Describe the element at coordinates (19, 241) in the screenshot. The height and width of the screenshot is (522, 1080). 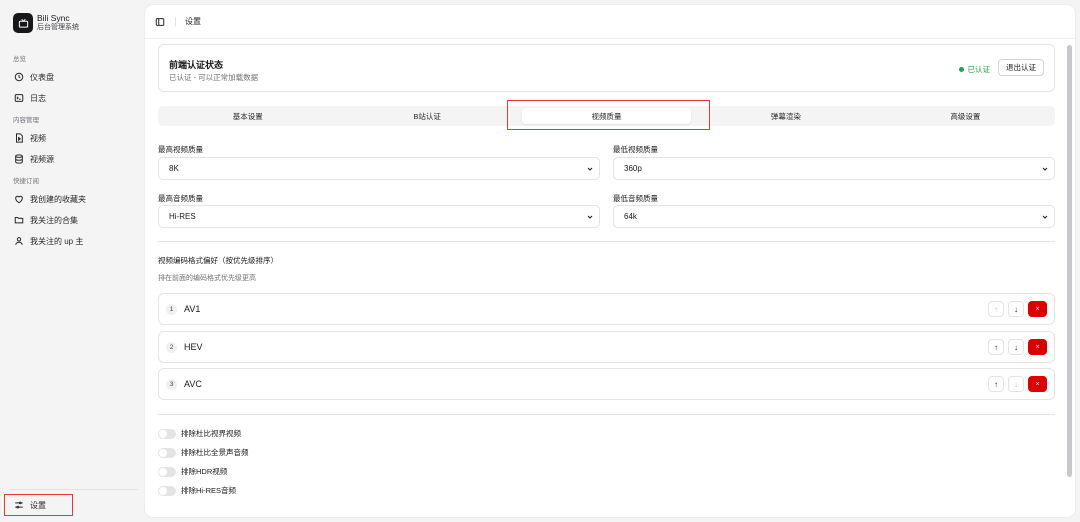
I see `user-icon` at that location.